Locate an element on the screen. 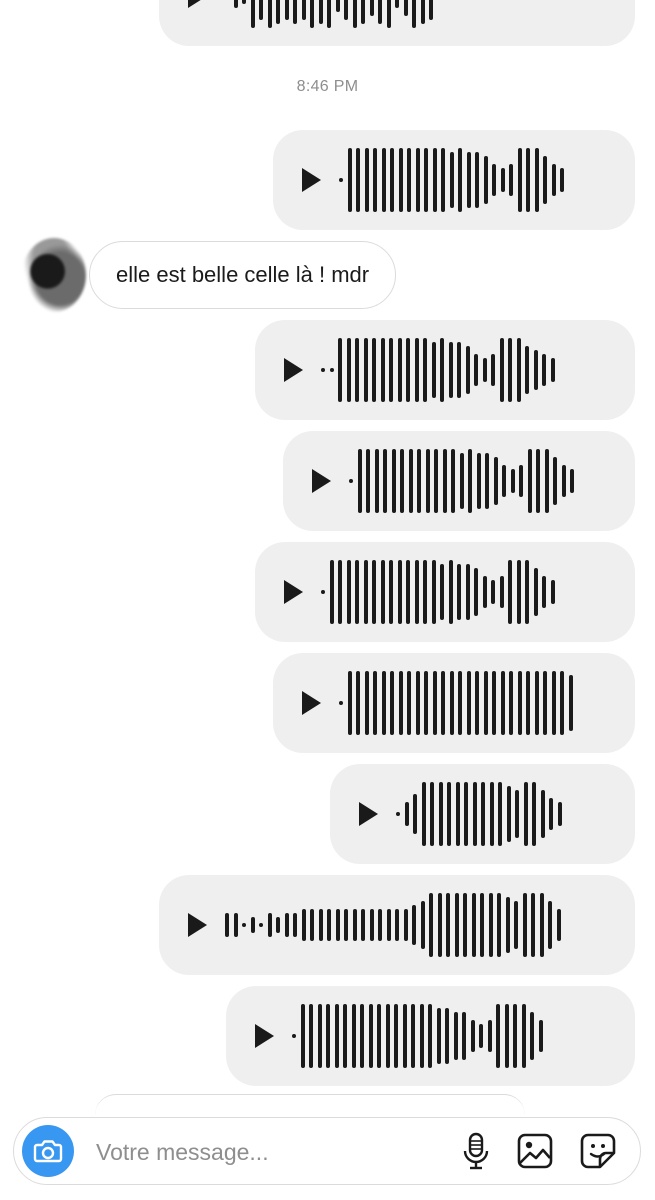 This screenshot has width=655, height=1200. camera-button is located at coordinates (48, 1151).